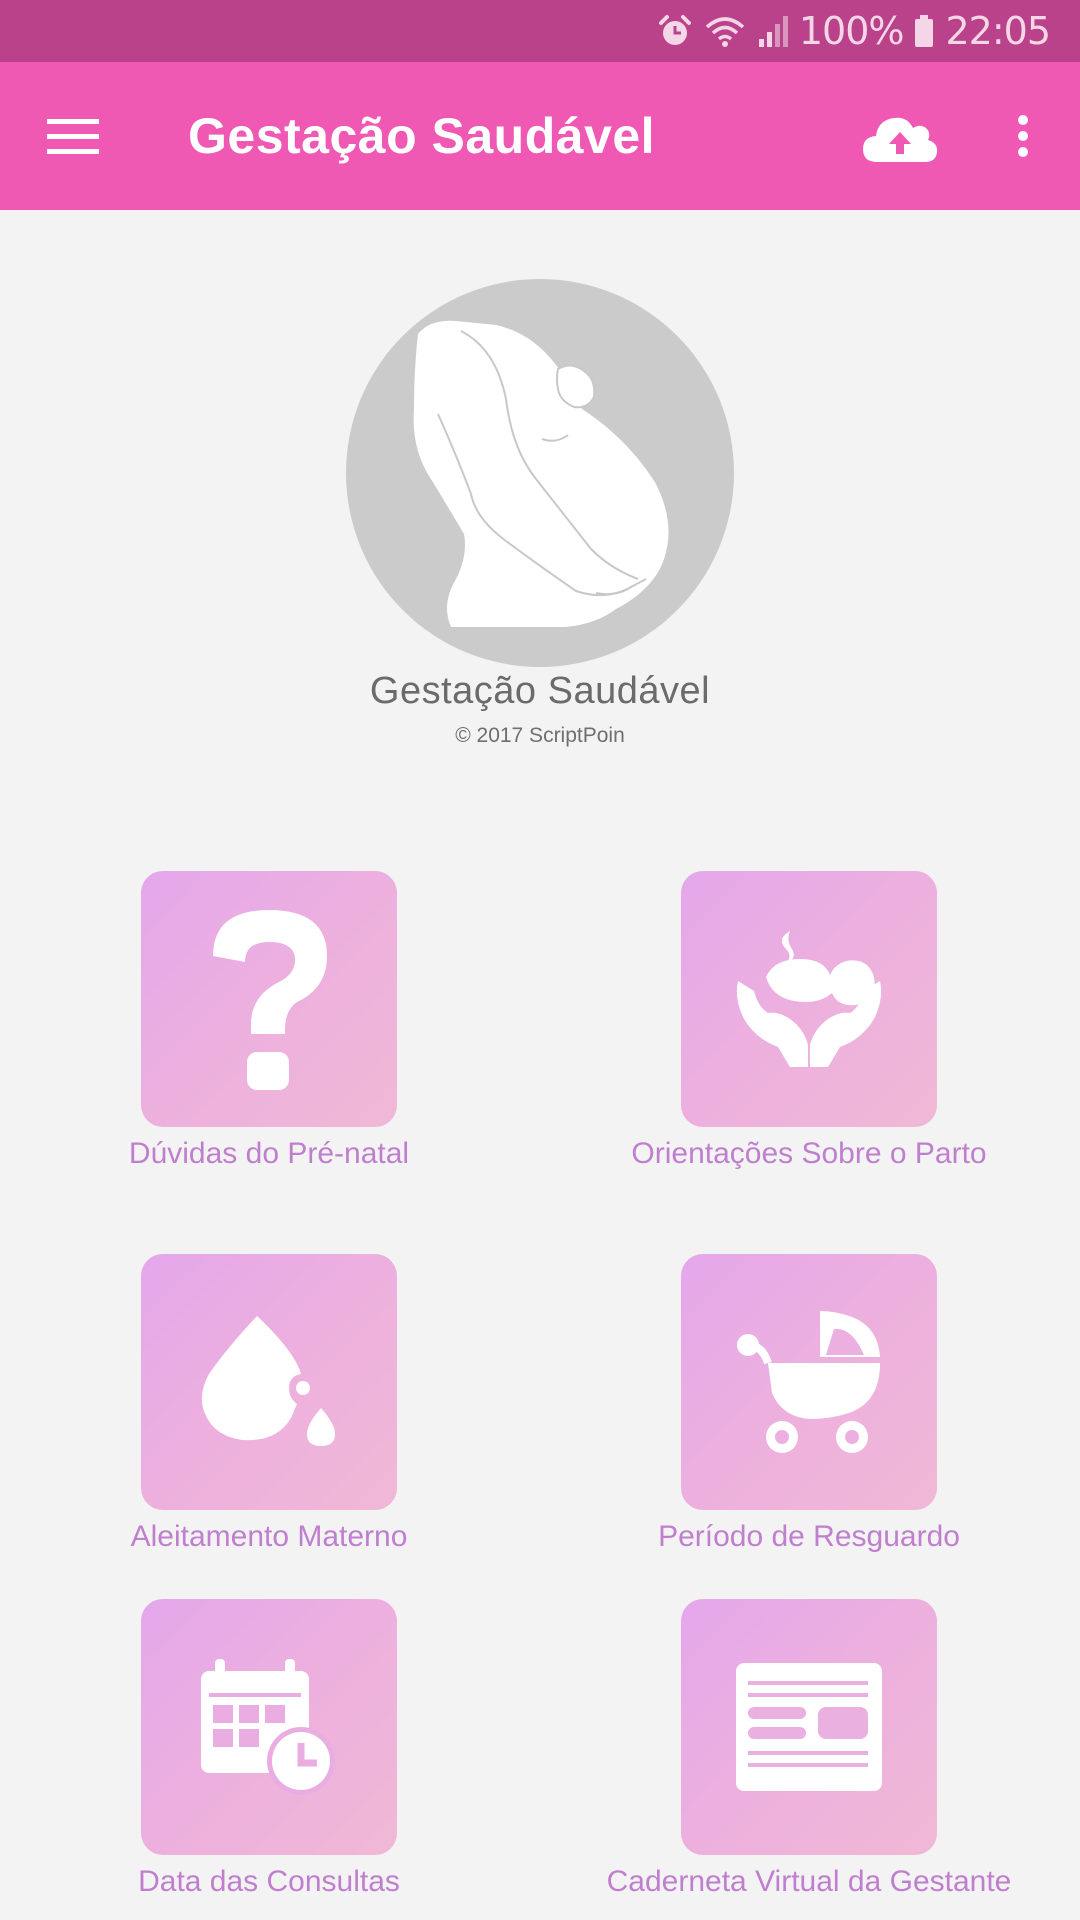  What do you see at coordinates (675, 31) in the screenshot?
I see `alarm-icon` at bounding box center [675, 31].